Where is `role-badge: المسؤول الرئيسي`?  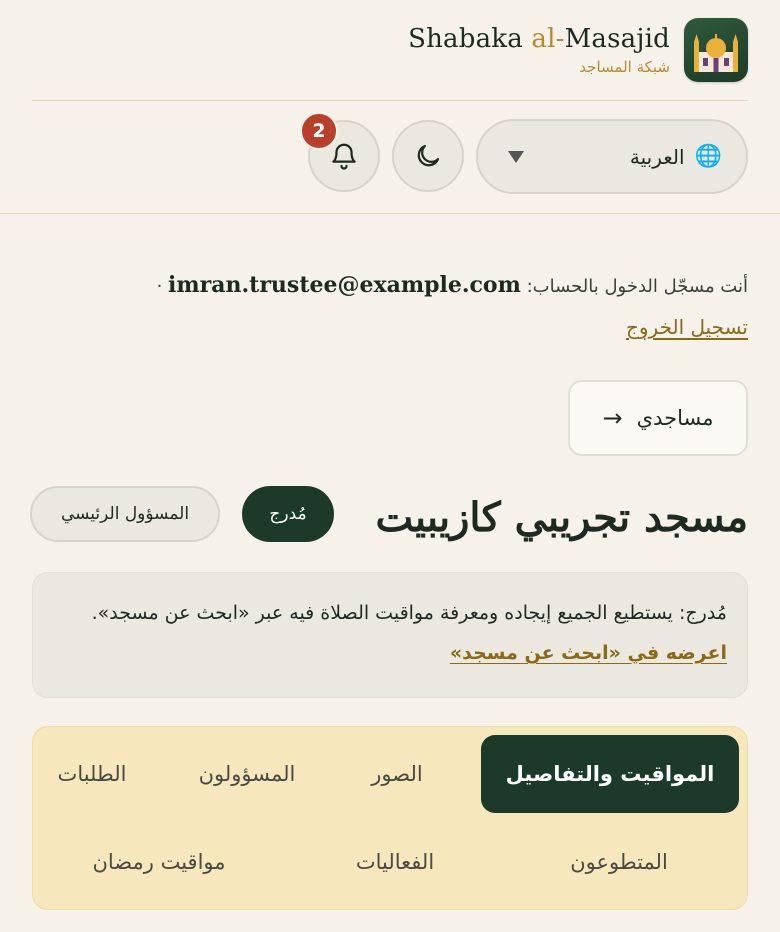
role-badge: المسؤول الرئيسي is located at coordinates (125, 514).